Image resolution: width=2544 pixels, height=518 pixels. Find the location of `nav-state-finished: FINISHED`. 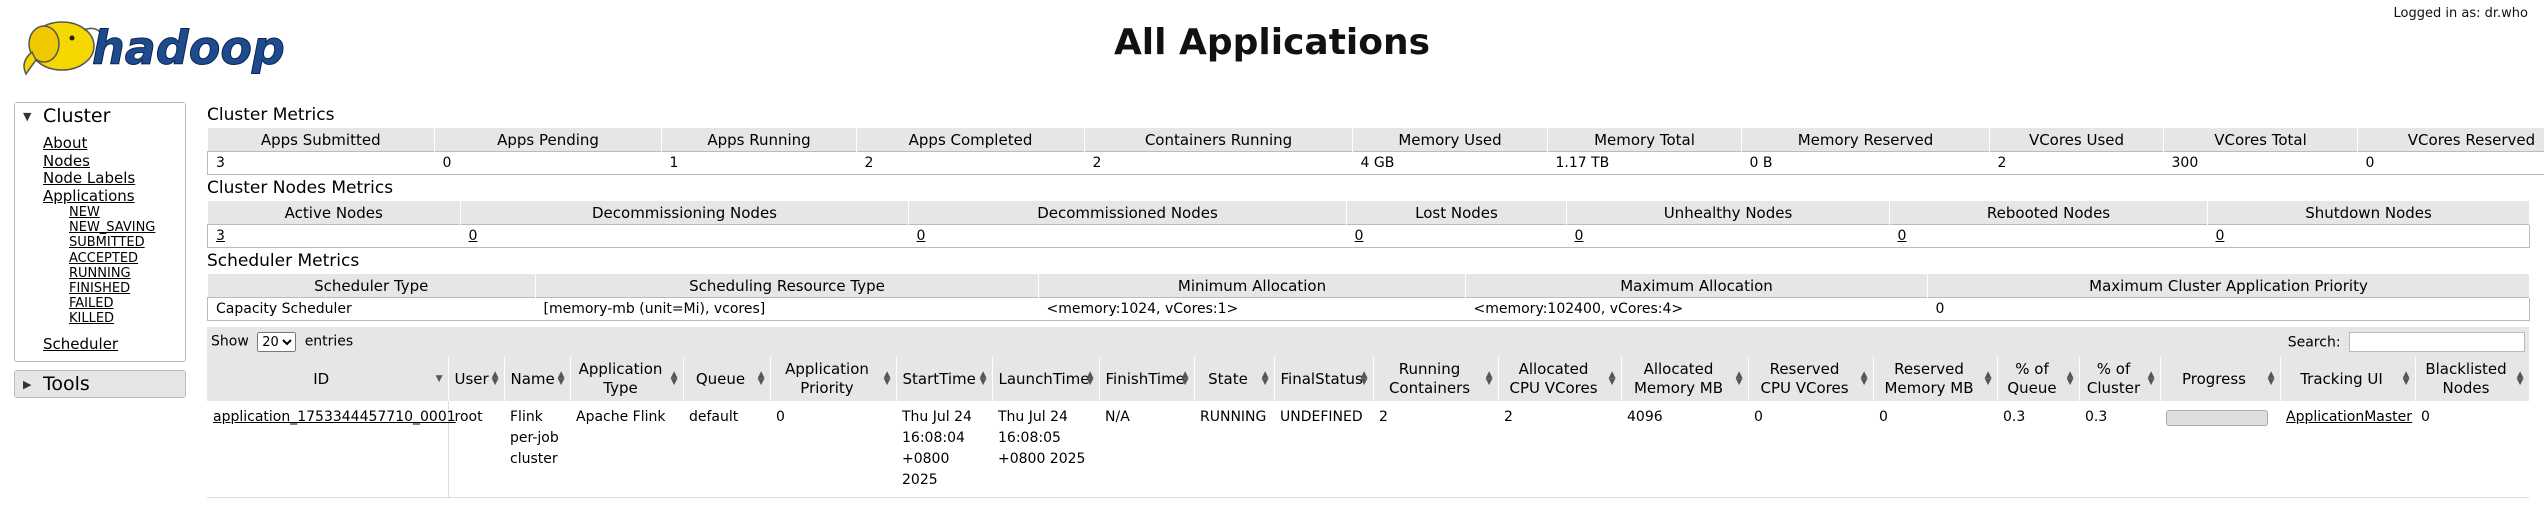

nav-state-finished: FINISHED is located at coordinates (127, 288).